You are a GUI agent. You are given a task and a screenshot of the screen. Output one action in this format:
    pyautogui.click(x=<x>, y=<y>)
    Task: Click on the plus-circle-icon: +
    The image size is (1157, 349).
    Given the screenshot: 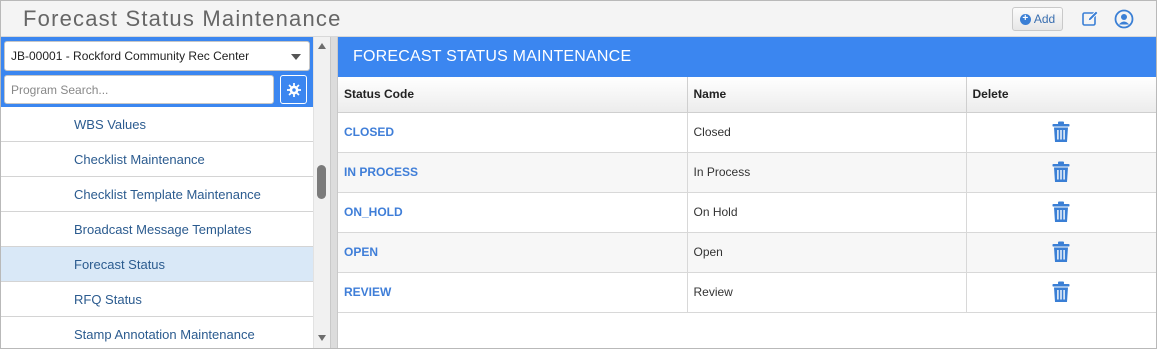 What is the action you would take?
    pyautogui.click(x=1025, y=19)
    